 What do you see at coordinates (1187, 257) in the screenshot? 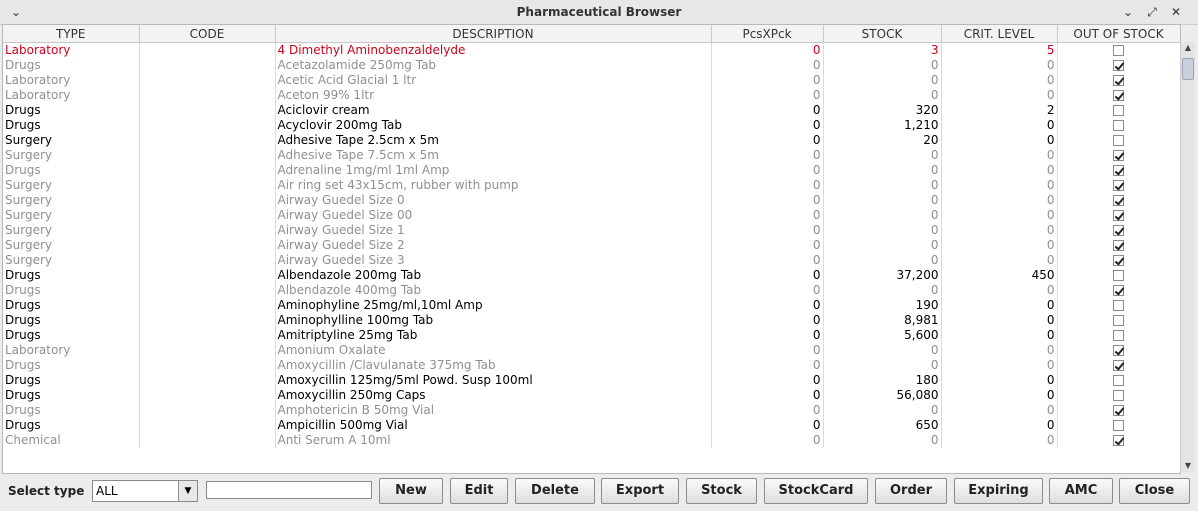
I see `vertical-scrollbar: ▲ ▼` at bounding box center [1187, 257].